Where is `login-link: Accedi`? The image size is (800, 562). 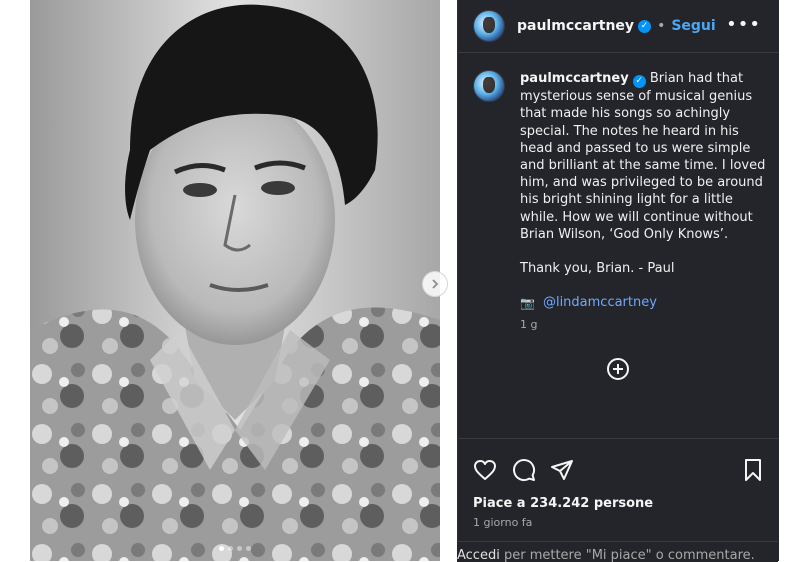 login-link: Accedi is located at coordinates (478, 555).